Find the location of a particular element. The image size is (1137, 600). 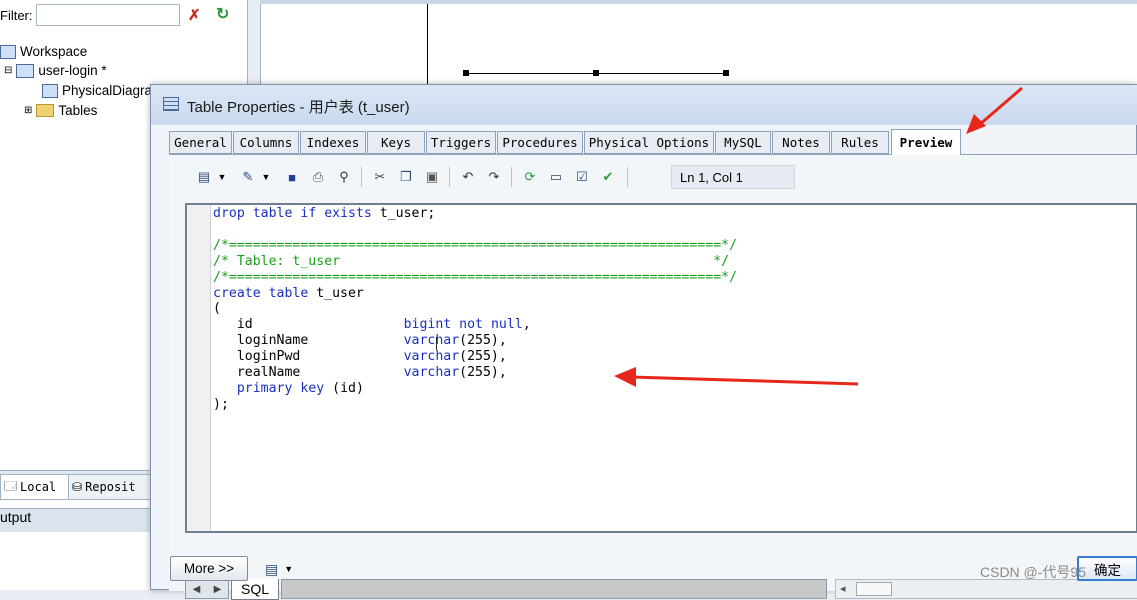

annotation-arrow-code is located at coordinates (736, 377).